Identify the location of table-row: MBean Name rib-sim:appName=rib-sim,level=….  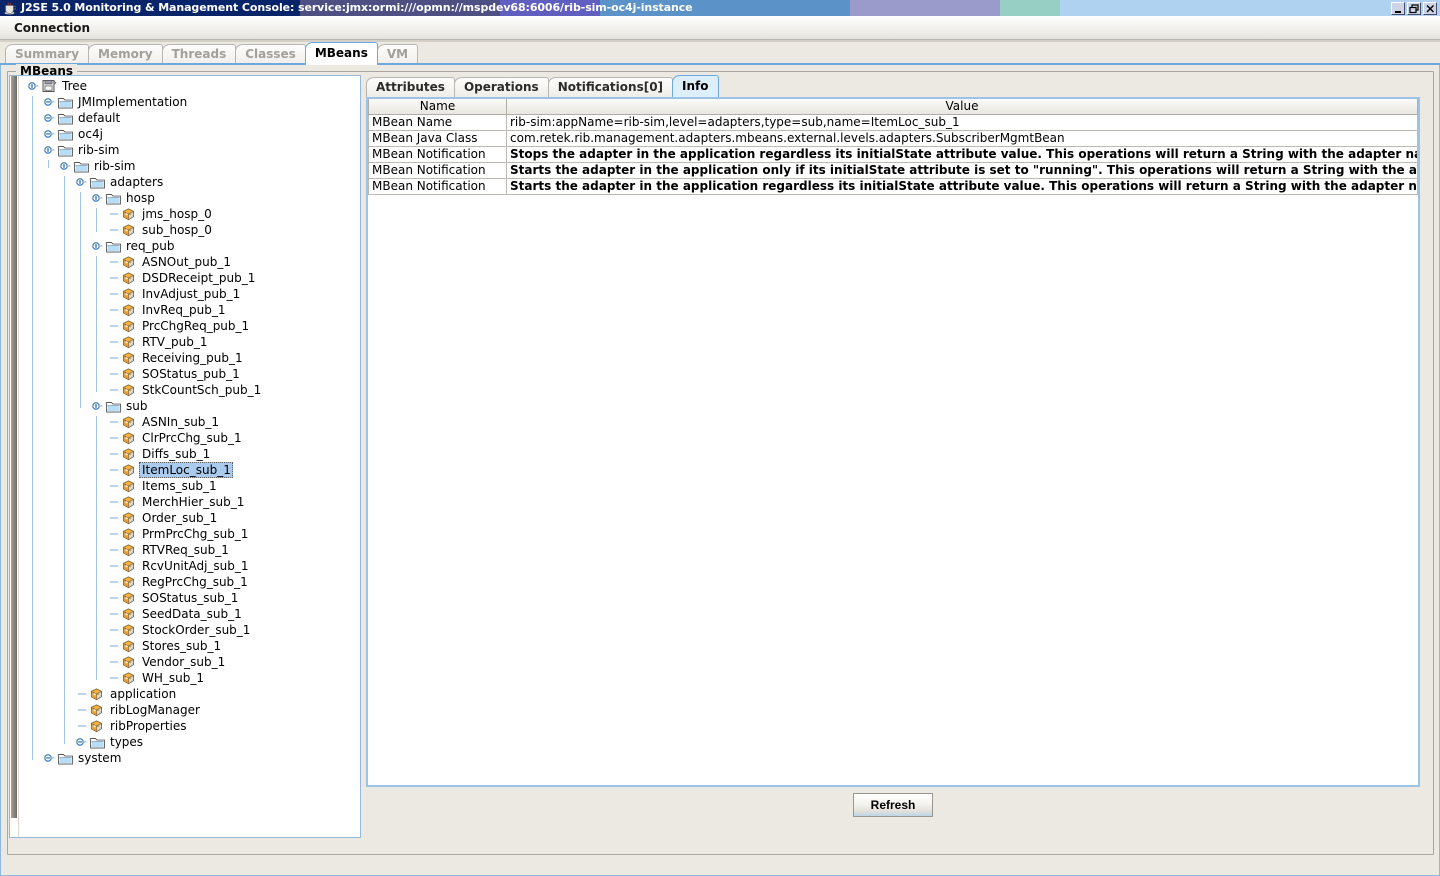
(893, 122).